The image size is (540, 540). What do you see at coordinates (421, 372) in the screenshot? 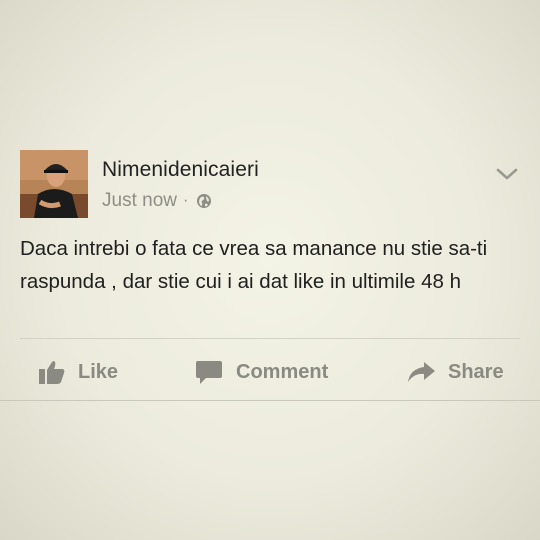
I see `share-arrow-icon` at bounding box center [421, 372].